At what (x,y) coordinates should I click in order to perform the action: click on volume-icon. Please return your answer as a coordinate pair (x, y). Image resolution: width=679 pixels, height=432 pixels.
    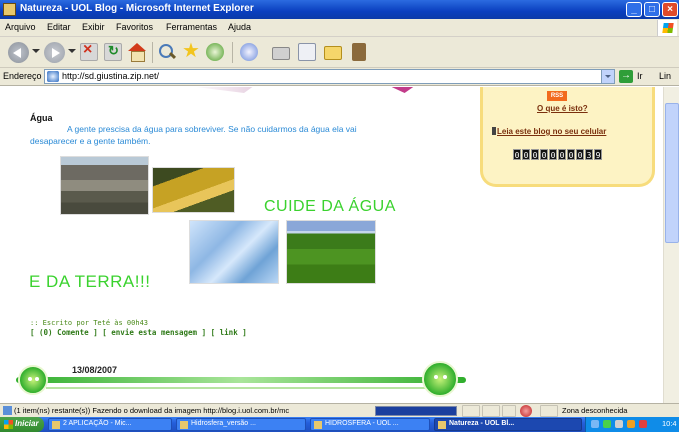
    Looking at the image, I should click on (619, 424).